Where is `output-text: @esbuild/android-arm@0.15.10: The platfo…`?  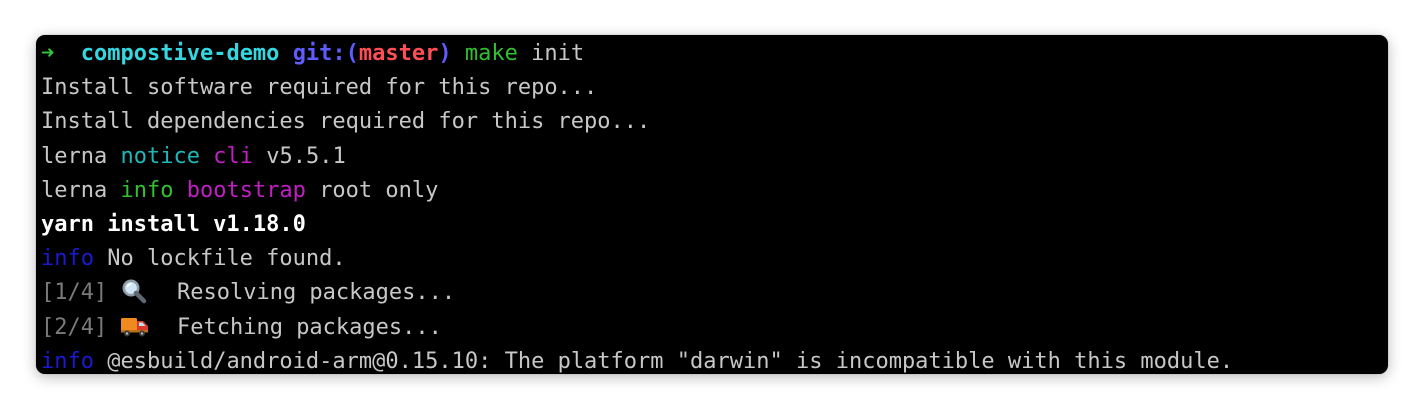
output-text: @esbuild/android-arm@0.15.10: The platfo… is located at coordinates (670, 361).